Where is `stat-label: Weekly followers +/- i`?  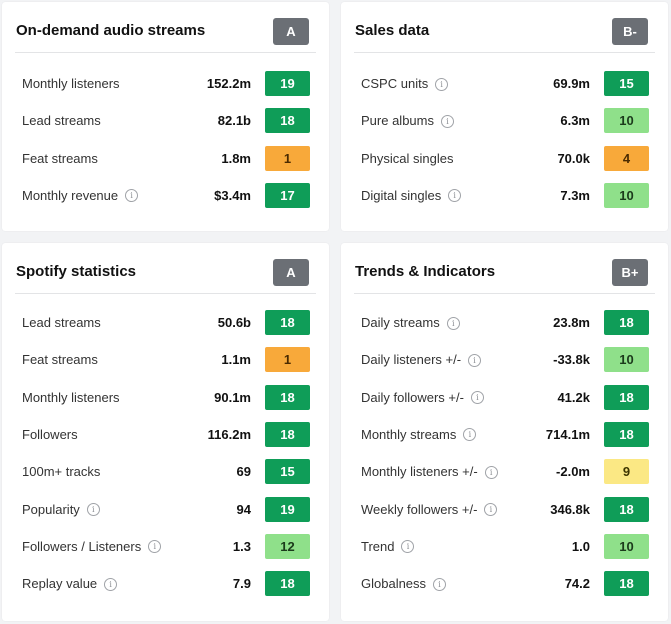 stat-label: Weekly followers +/- i is located at coordinates (429, 510).